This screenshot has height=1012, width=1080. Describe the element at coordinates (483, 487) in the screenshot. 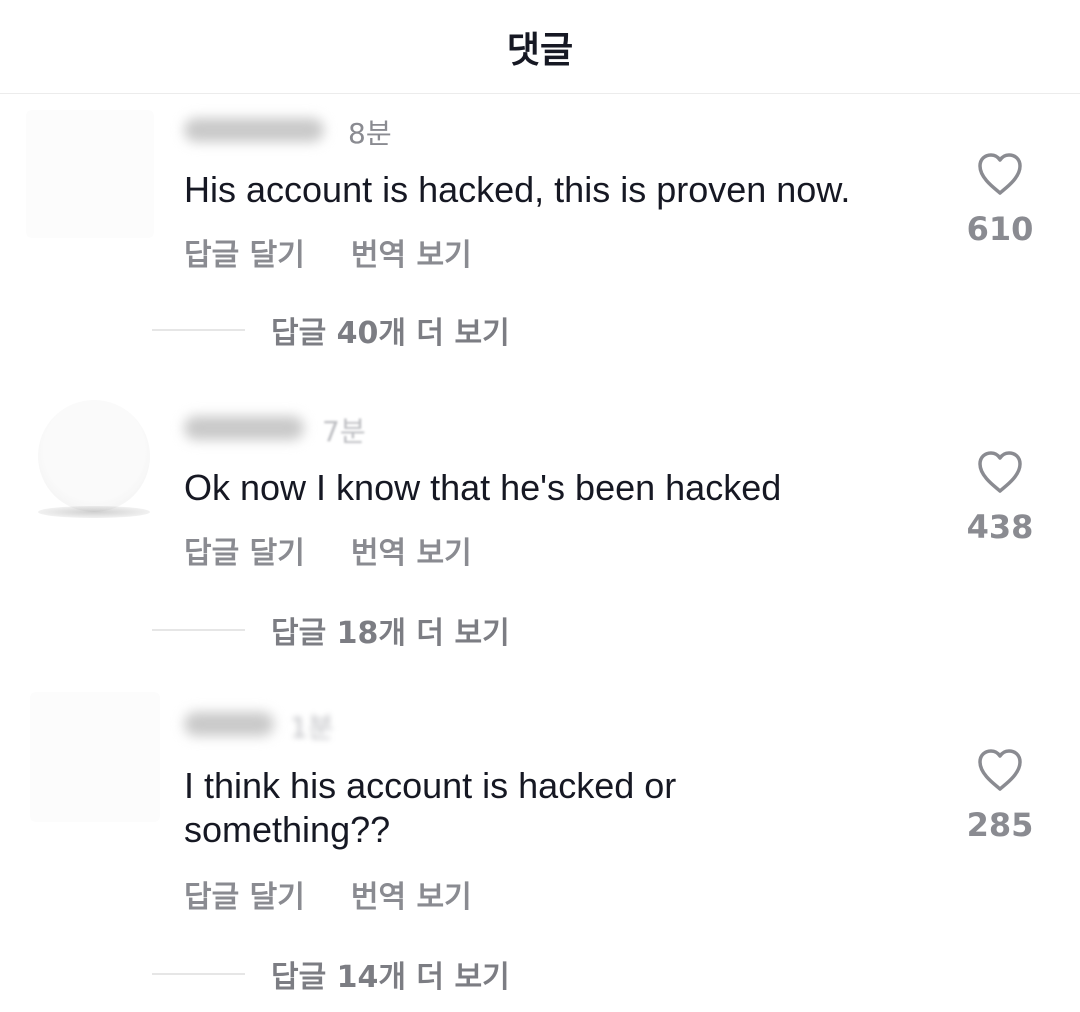

I see `comment-text: Ok now I know that he's been hacked` at that location.